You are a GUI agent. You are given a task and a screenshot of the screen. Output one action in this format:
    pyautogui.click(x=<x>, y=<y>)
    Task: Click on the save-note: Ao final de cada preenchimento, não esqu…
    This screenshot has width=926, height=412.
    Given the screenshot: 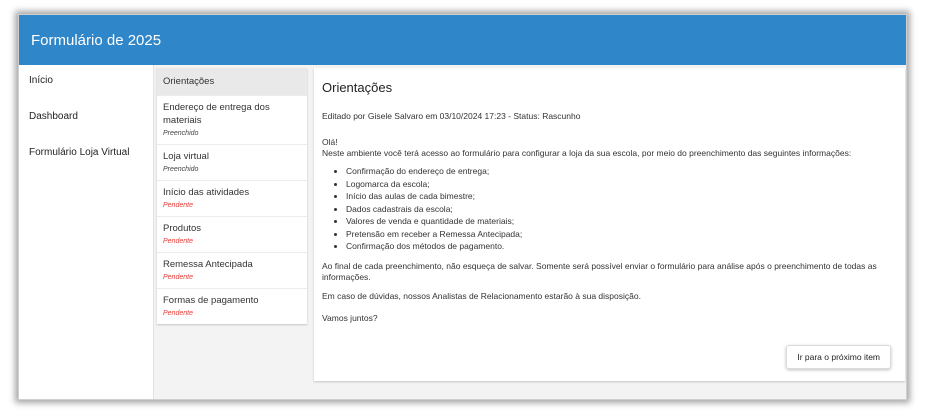 What is the action you would take?
    pyautogui.click(x=599, y=271)
    